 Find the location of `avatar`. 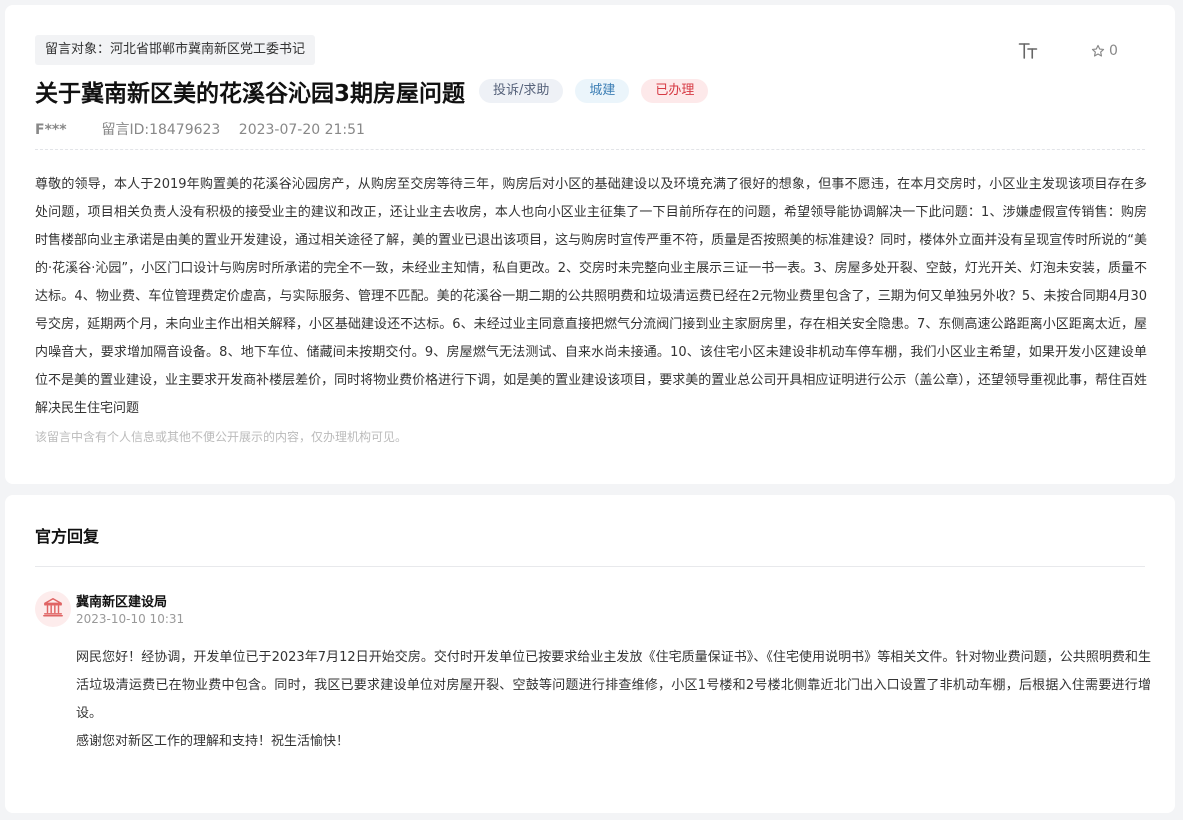

avatar is located at coordinates (53, 609).